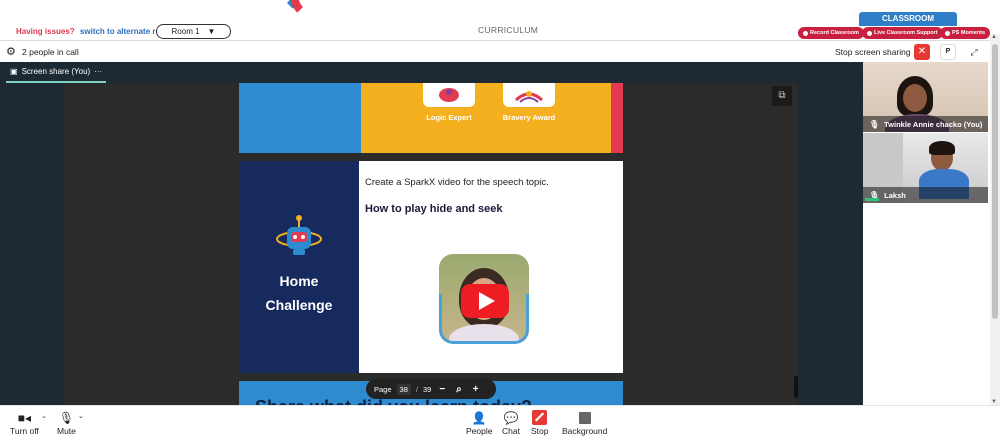 The image size is (1000, 441). What do you see at coordinates (834, 33) in the screenshot?
I see `record-classroom-label: Record Classroom` at bounding box center [834, 33].